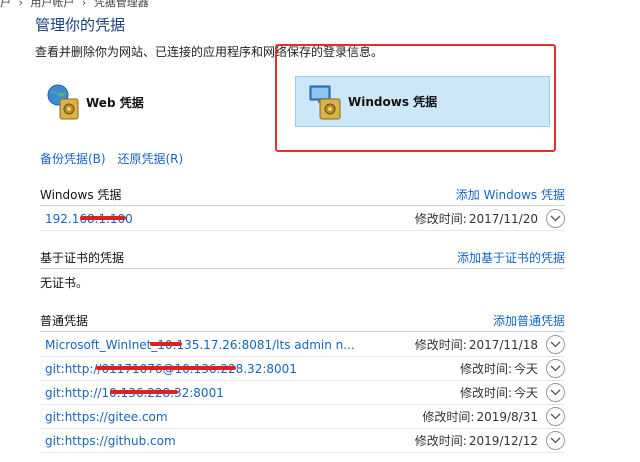  I want to click on cert-section-header: 基于证书的凭据 添加基于证书的凭据, so click(302, 257).